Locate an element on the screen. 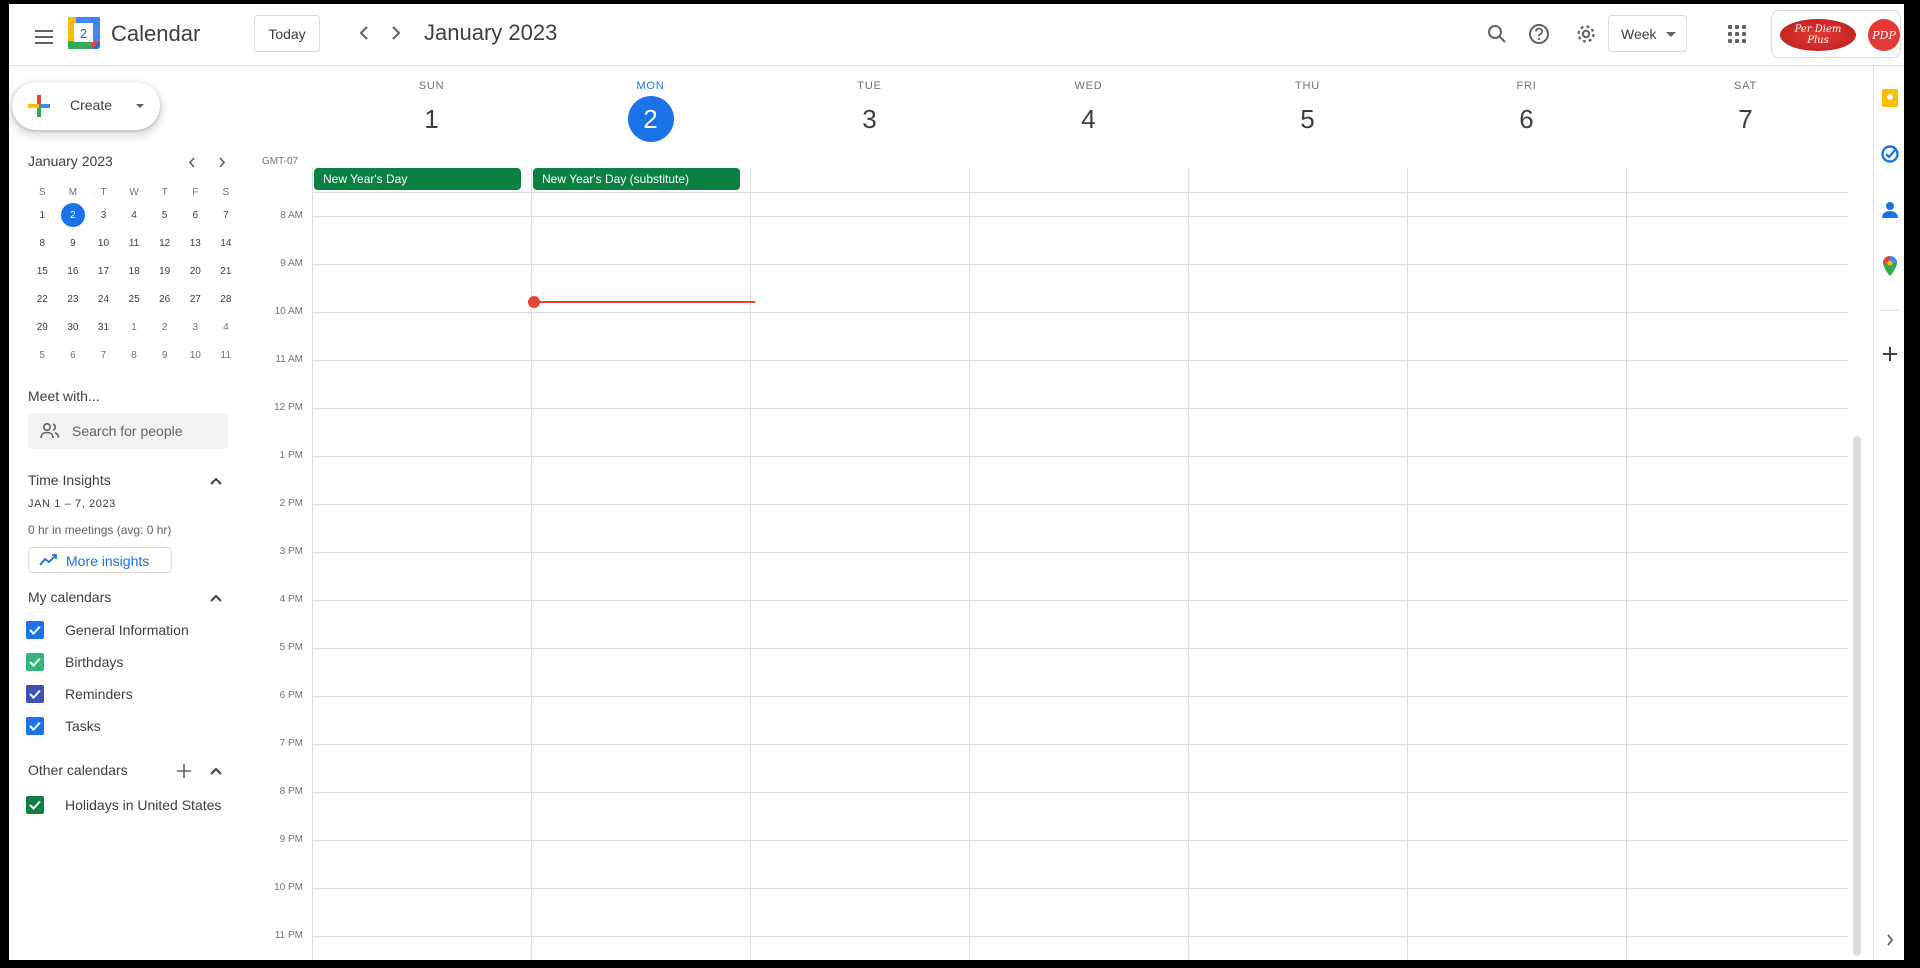 This screenshot has height=968, width=1920. mini-day: 16 is located at coordinates (73, 271).